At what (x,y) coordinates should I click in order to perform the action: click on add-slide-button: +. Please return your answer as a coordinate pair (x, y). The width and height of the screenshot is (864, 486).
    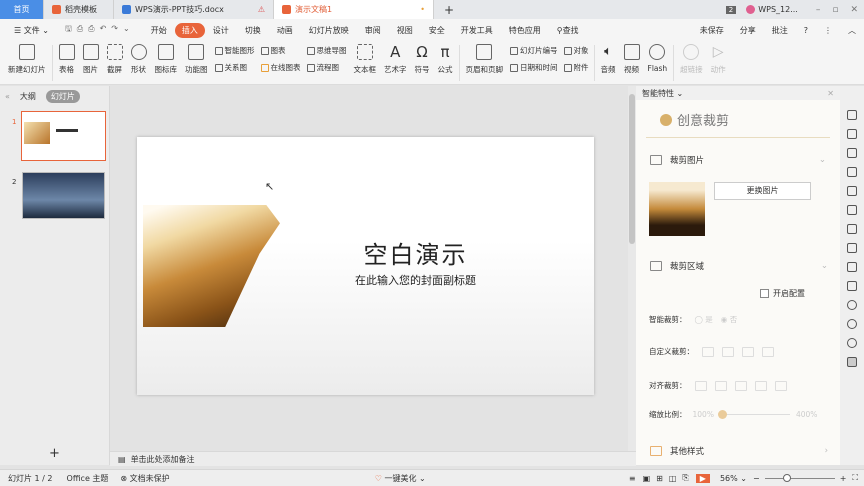
    Looking at the image, I should click on (54, 453).